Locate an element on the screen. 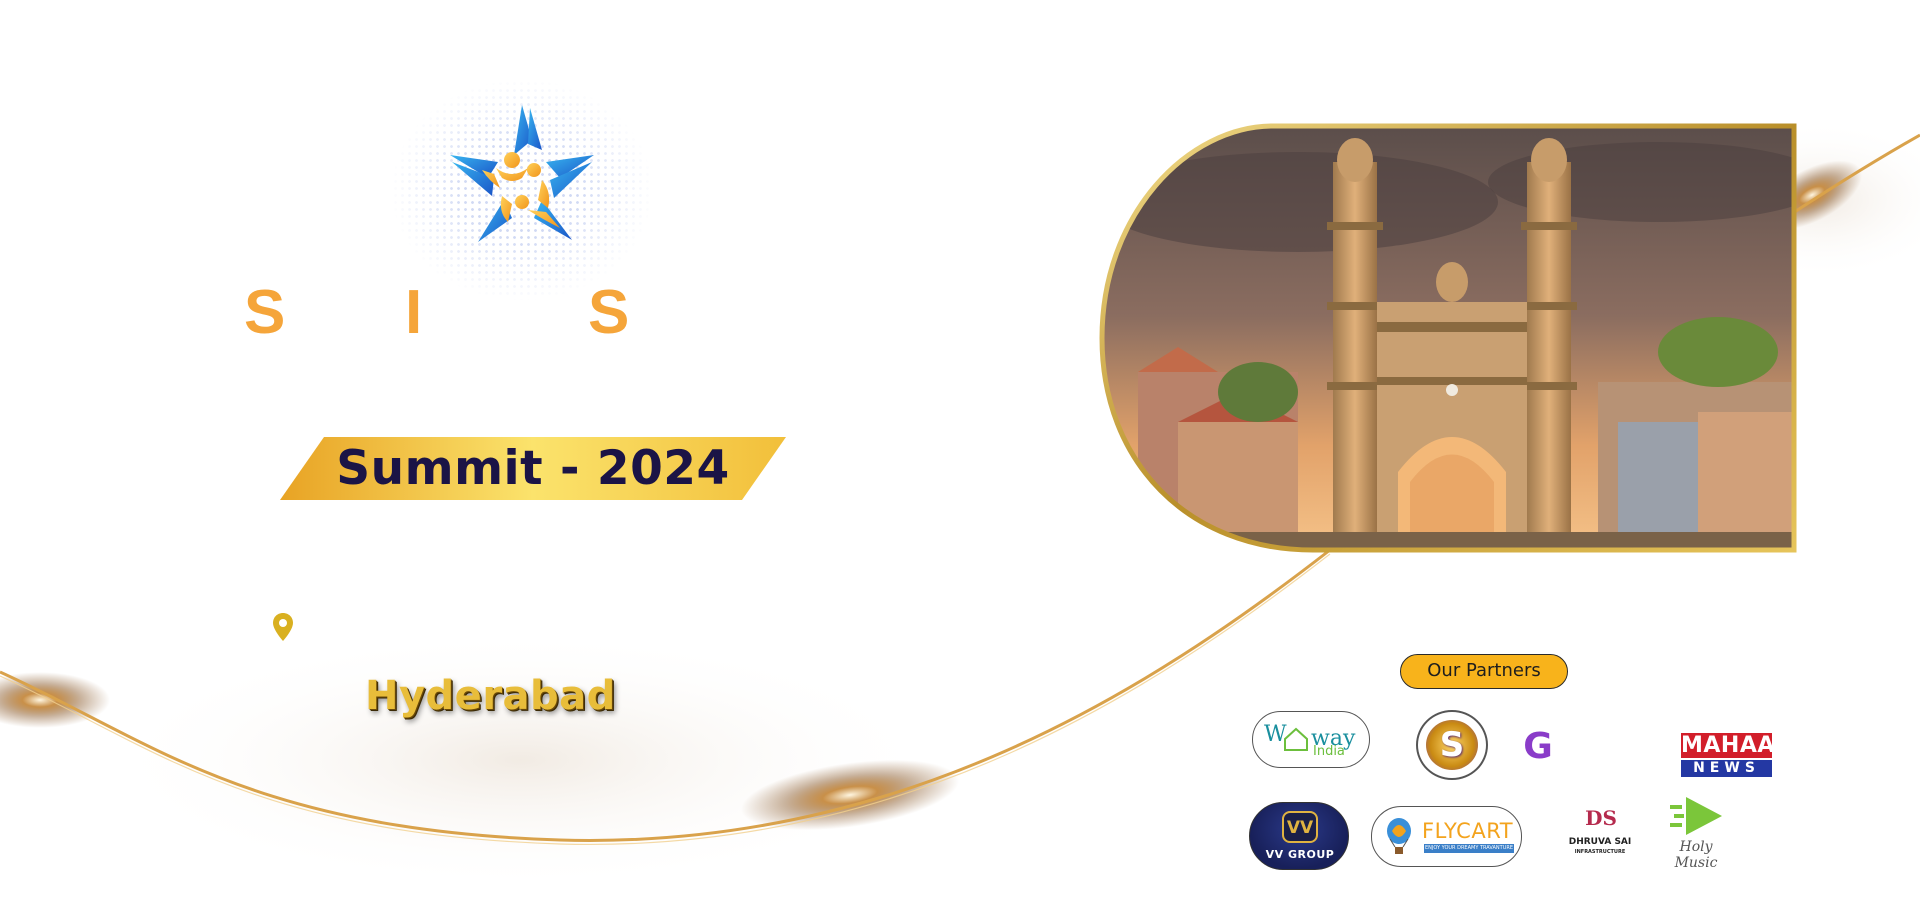  hot-air-balloon-icon is located at coordinates (1399, 836).